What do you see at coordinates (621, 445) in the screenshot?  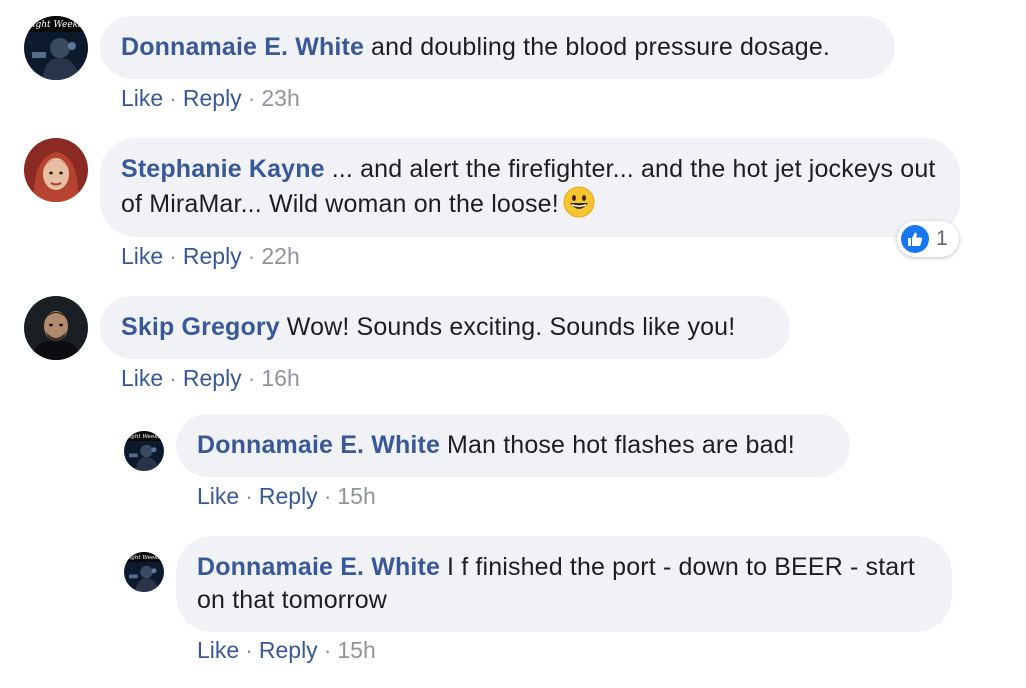 I see `comment-text: Man those hot flashes are bad!` at bounding box center [621, 445].